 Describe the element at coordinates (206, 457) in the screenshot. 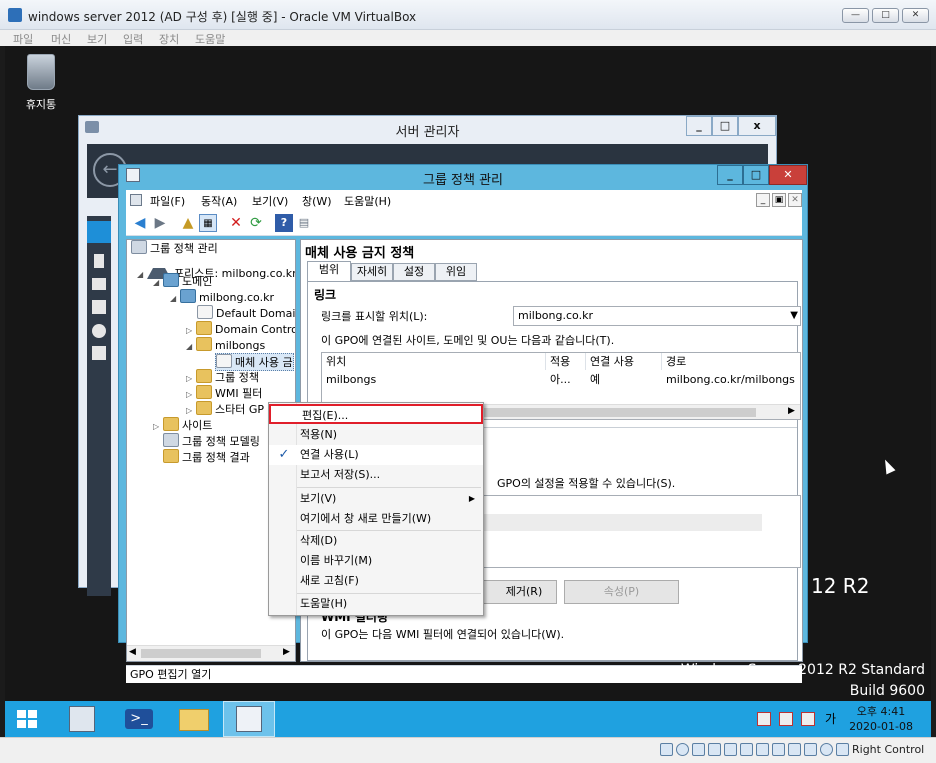

I see `tree-item-results: 그룹 정책 결과` at that location.